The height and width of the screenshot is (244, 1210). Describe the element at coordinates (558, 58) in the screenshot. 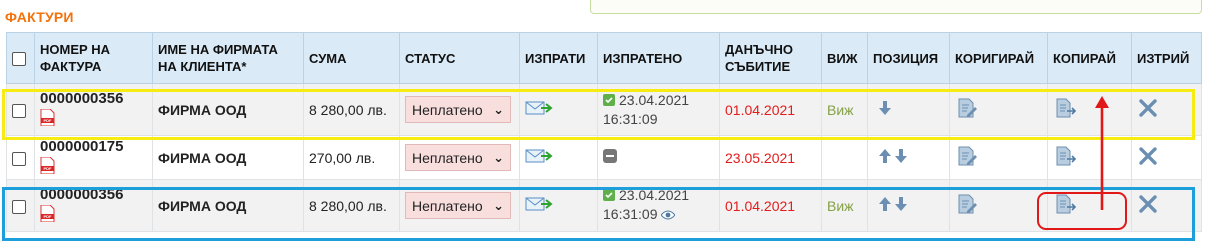

I see `col-send: ИЗПРАТИ` at that location.